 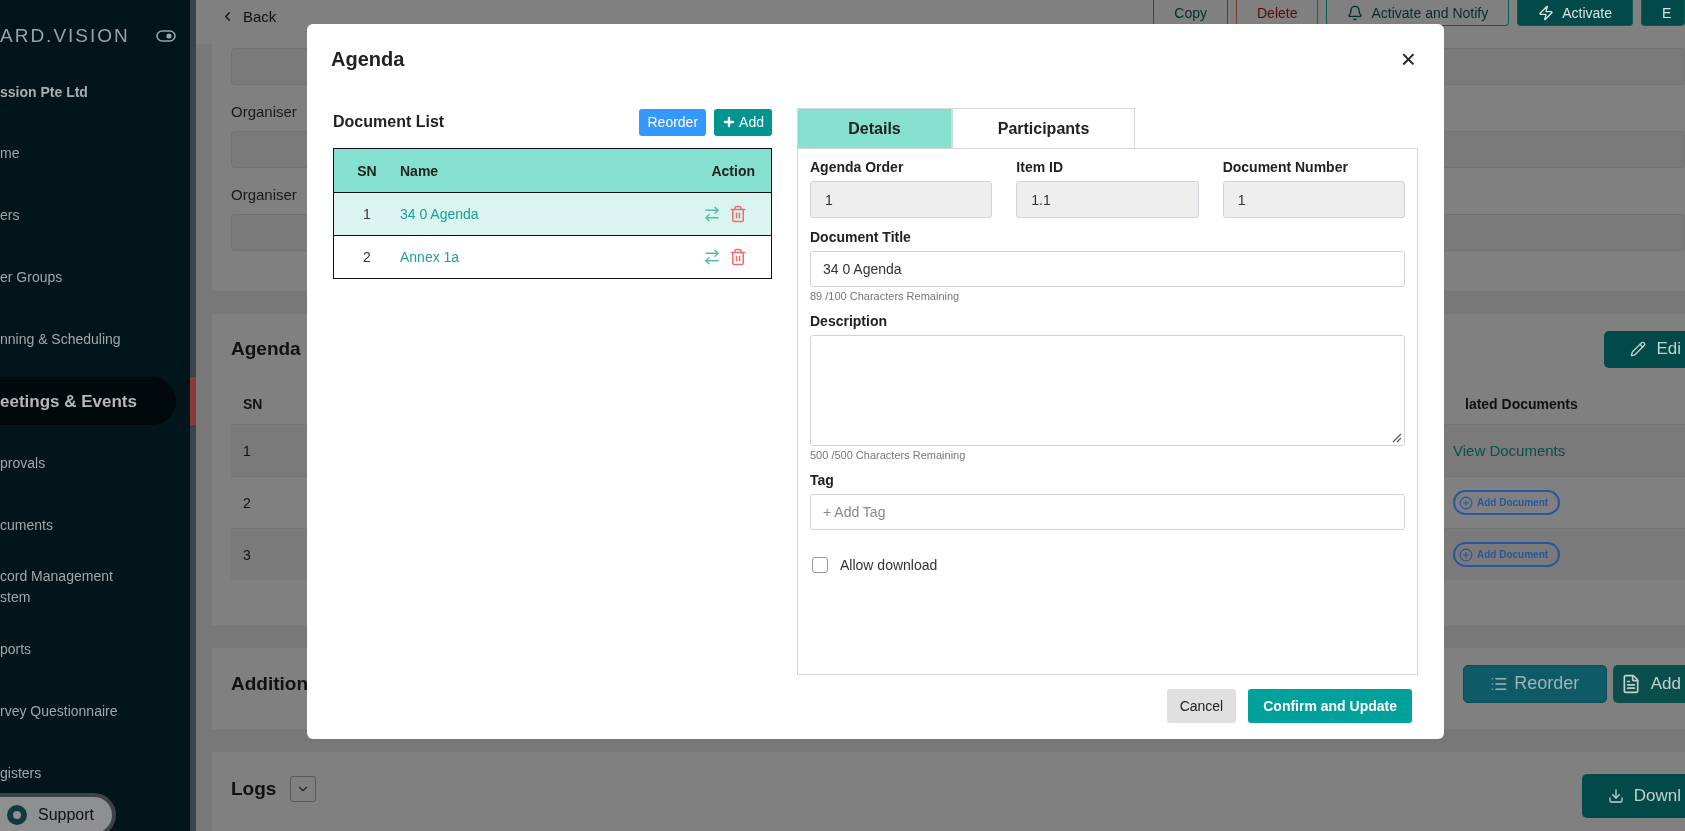 I want to click on nav-item: er Groups, so click(x=88, y=277).